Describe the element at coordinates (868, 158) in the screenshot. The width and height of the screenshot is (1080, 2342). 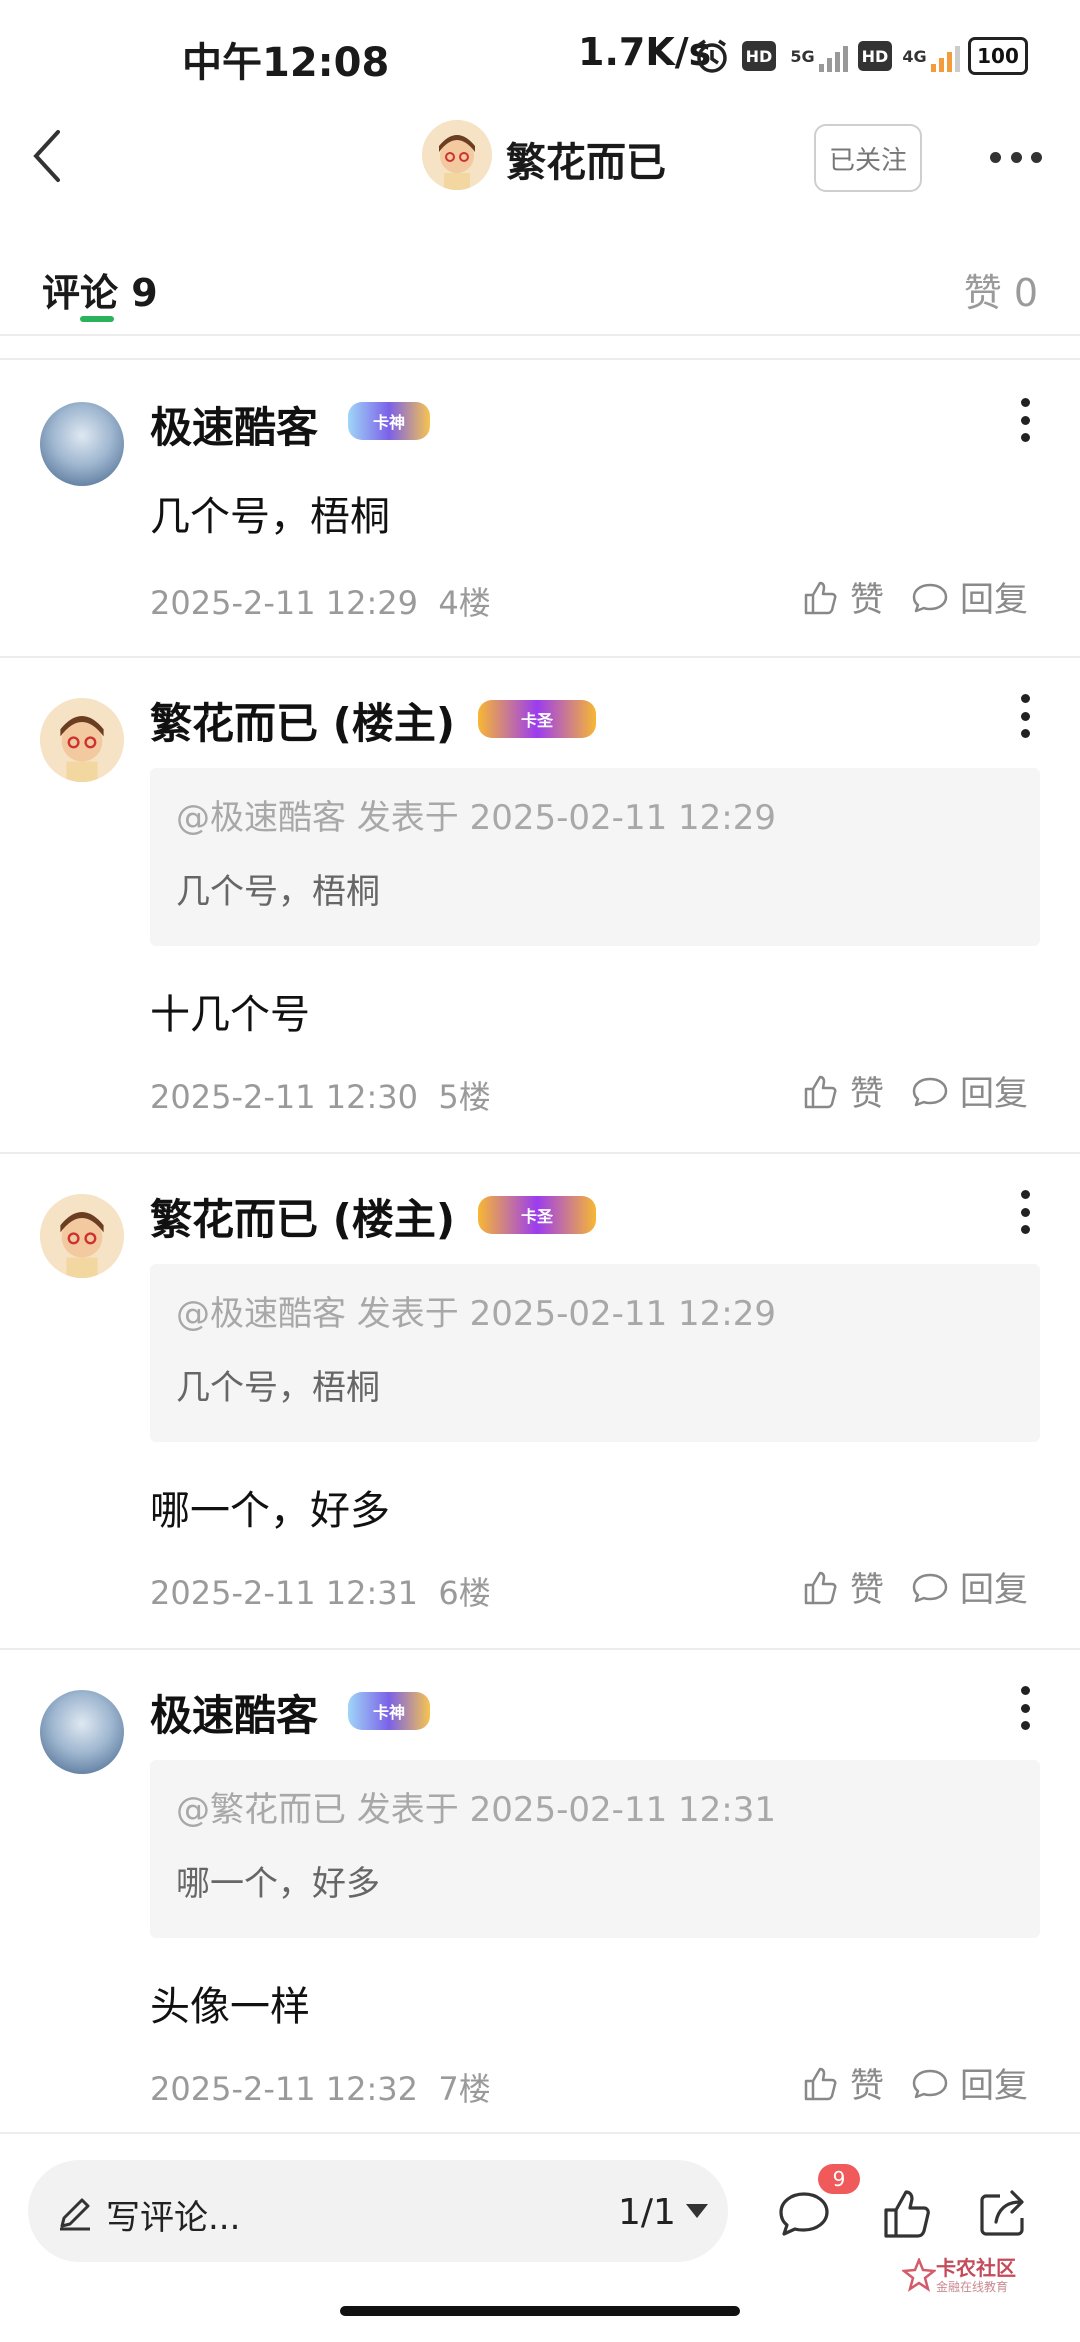
I see `follow-button: 已关注` at that location.